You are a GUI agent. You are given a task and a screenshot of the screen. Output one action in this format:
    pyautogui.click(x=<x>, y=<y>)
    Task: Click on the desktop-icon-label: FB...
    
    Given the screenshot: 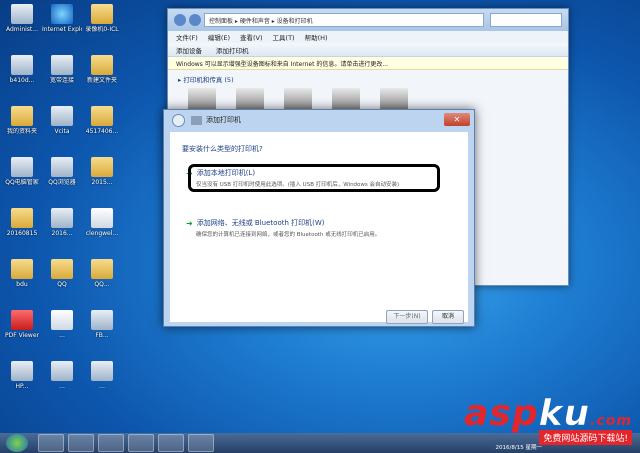 What is the action you would take?
    pyautogui.click(x=102, y=335)
    